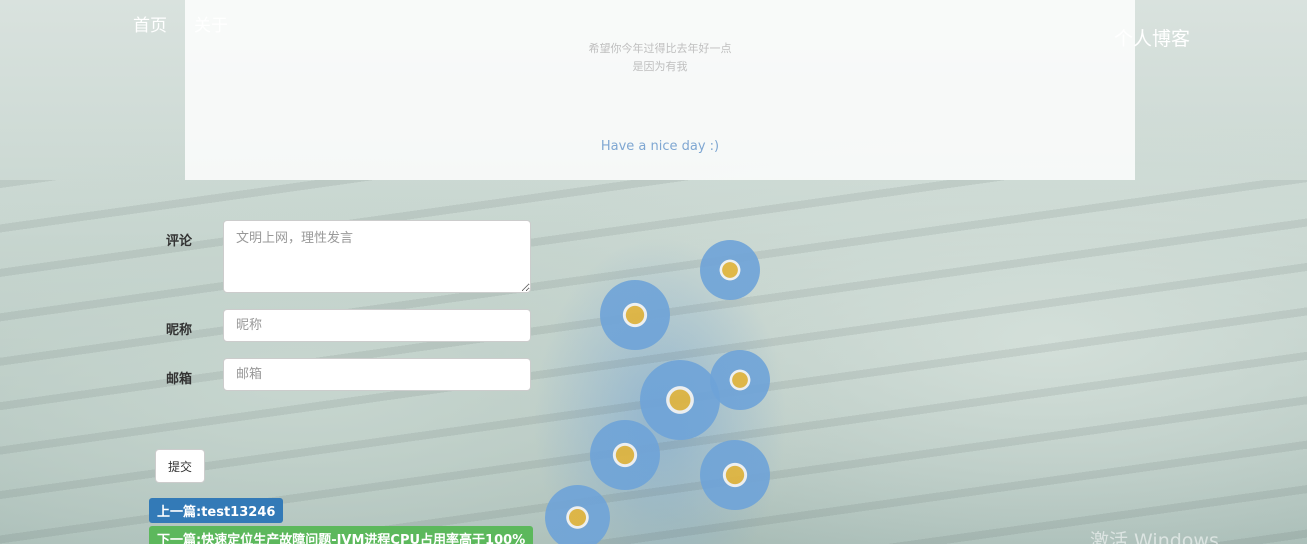 The image size is (1307, 544). What do you see at coordinates (660, 48) in the screenshot?
I see `quote-line-1: 希望你今年过得比去年好一点` at bounding box center [660, 48].